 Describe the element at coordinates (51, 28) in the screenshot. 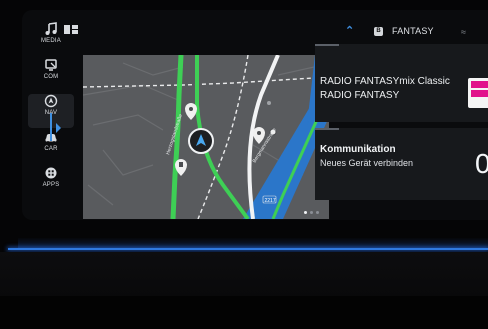

I see `music-note-icon` at that location.